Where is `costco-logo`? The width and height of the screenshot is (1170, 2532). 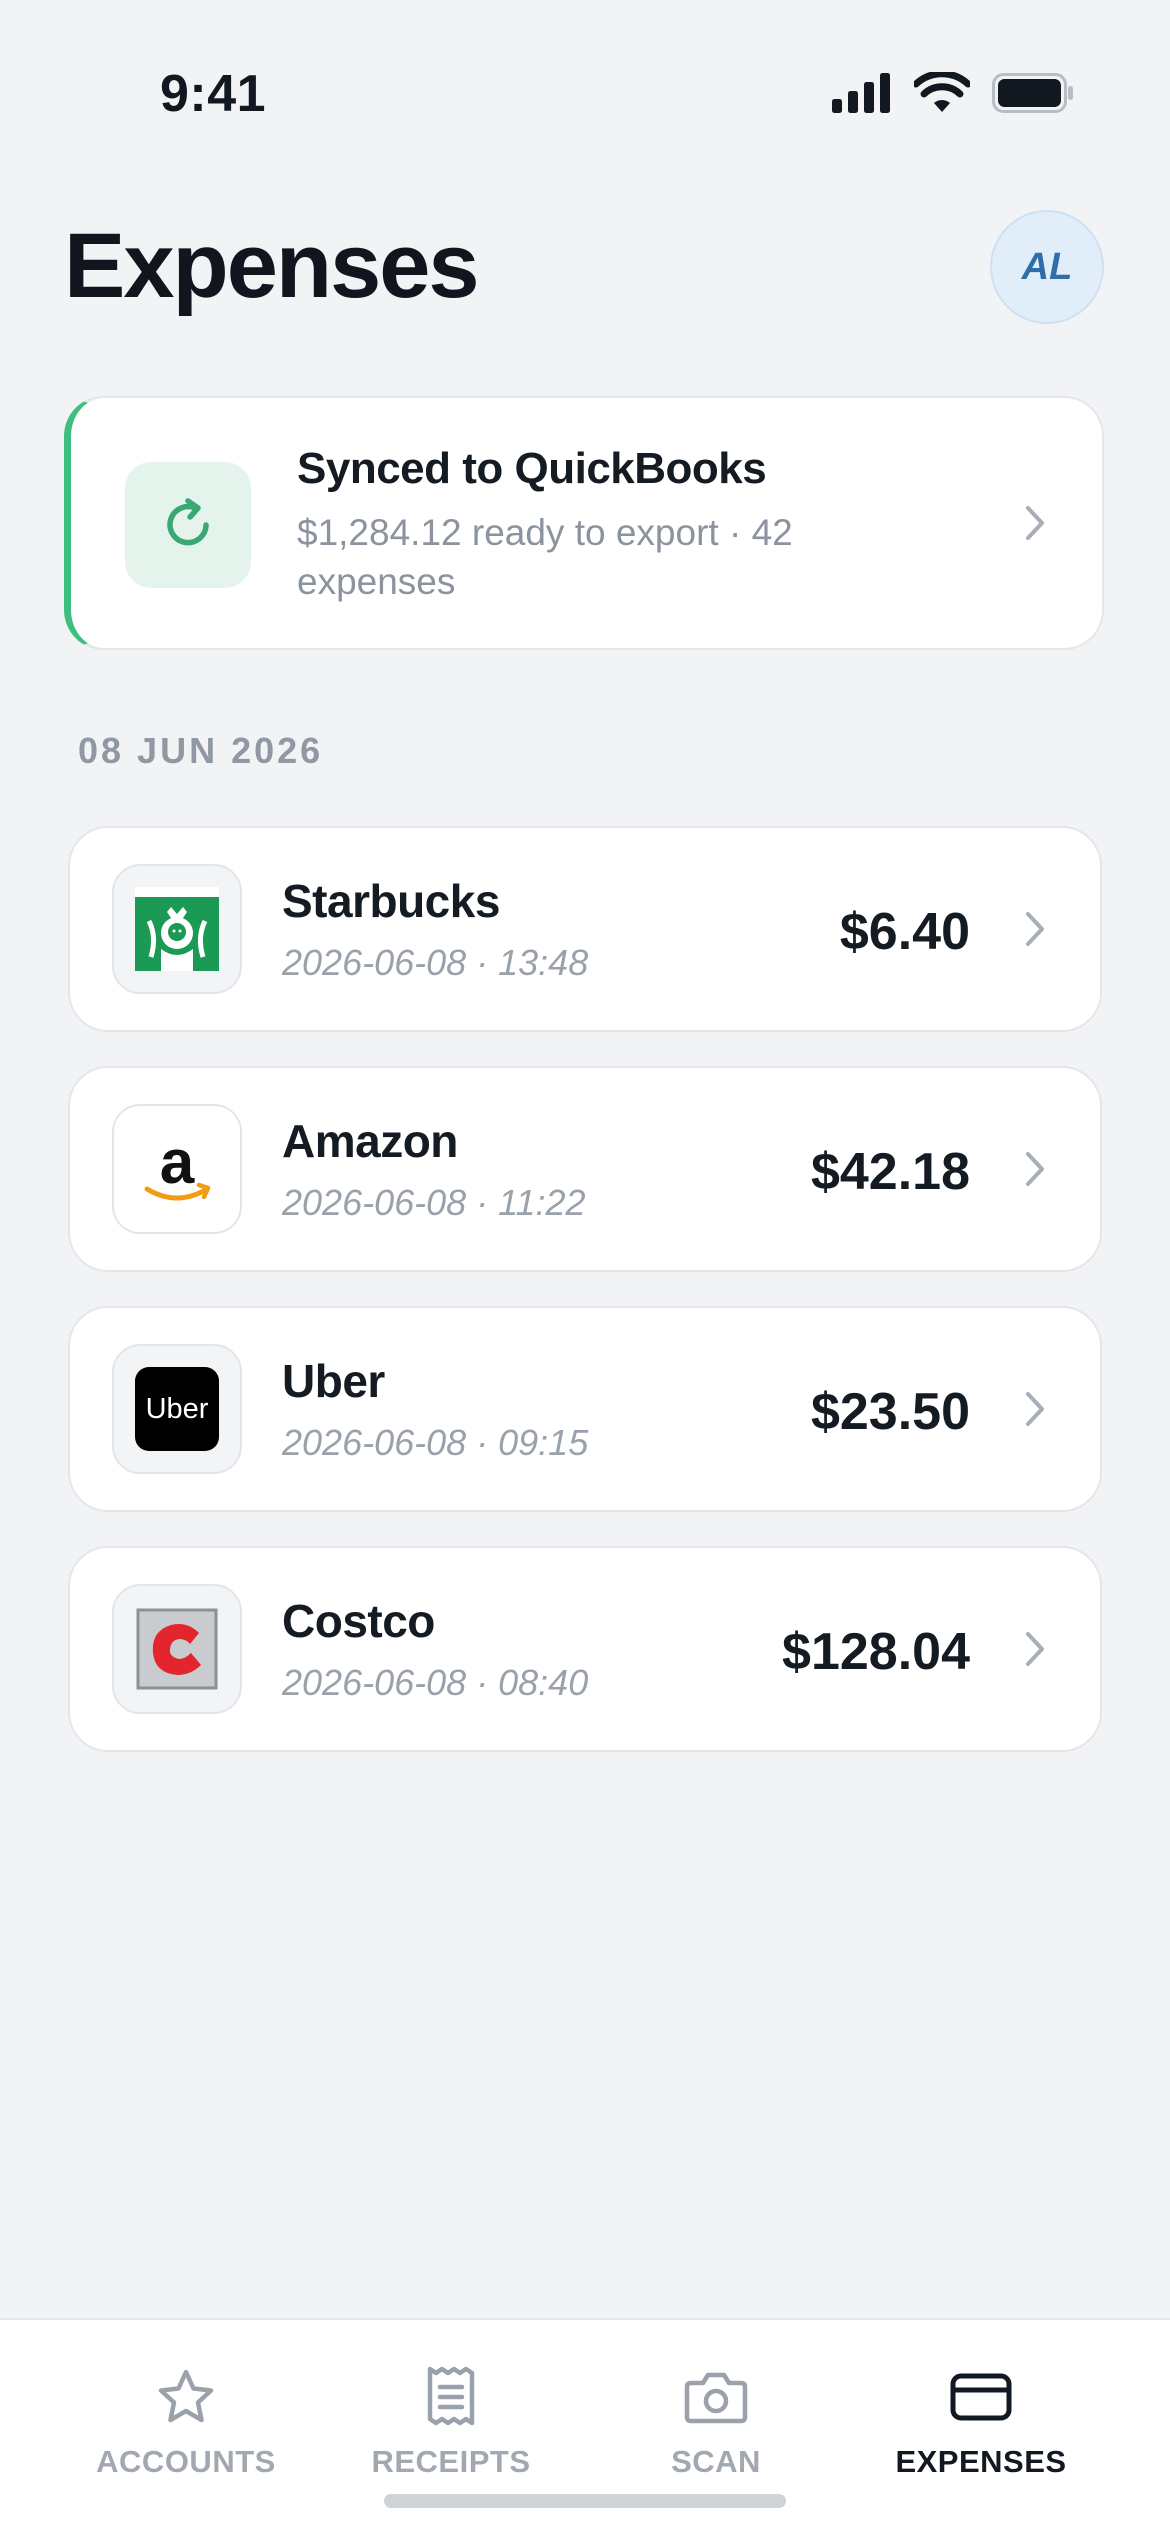
costco-logo is located at coordinates (177, 1649).